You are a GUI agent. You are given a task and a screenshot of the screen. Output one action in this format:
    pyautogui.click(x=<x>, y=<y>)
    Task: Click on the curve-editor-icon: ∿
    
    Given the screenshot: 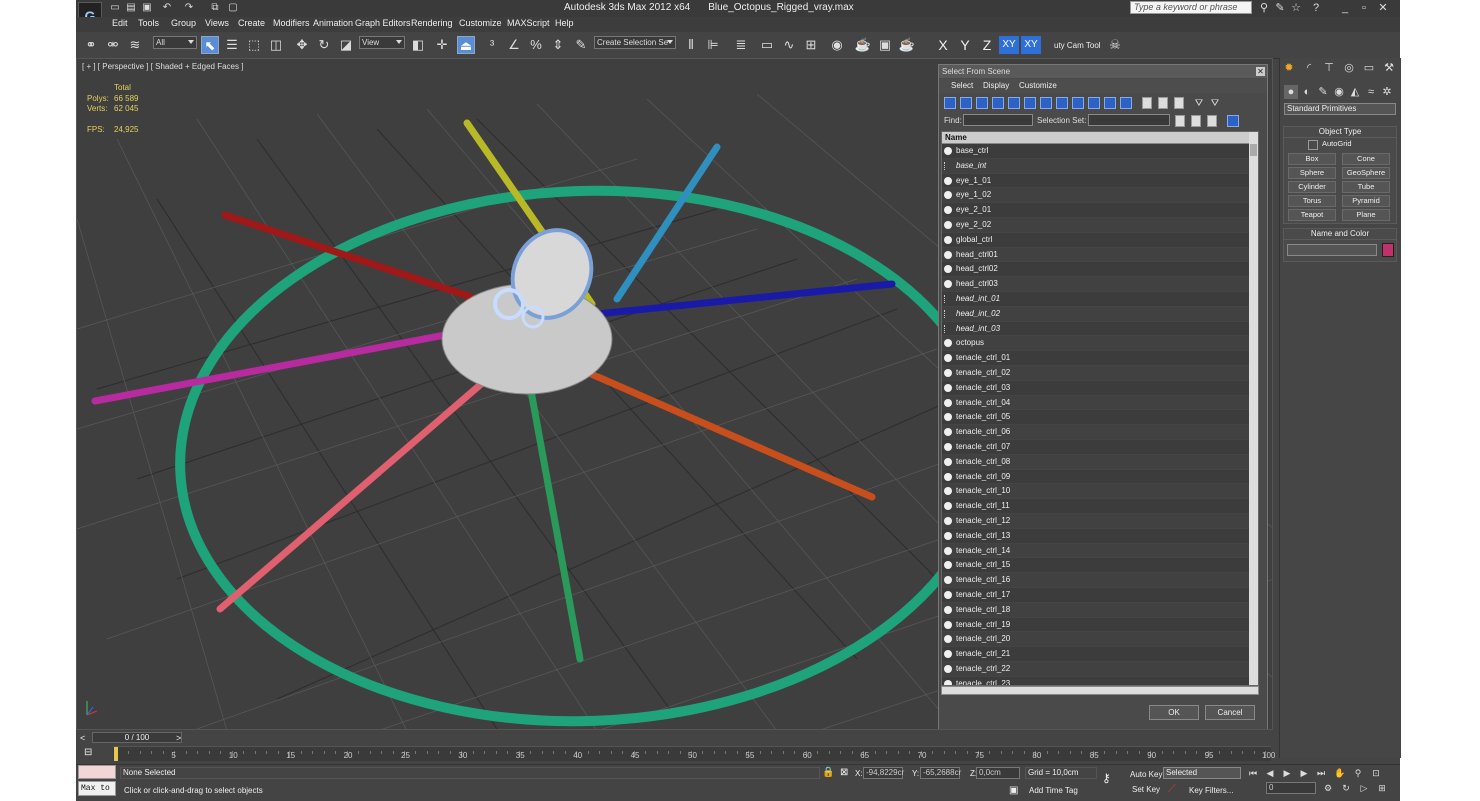 What is the action you would take?
    pyautogui.click(x=789, y=45)
    